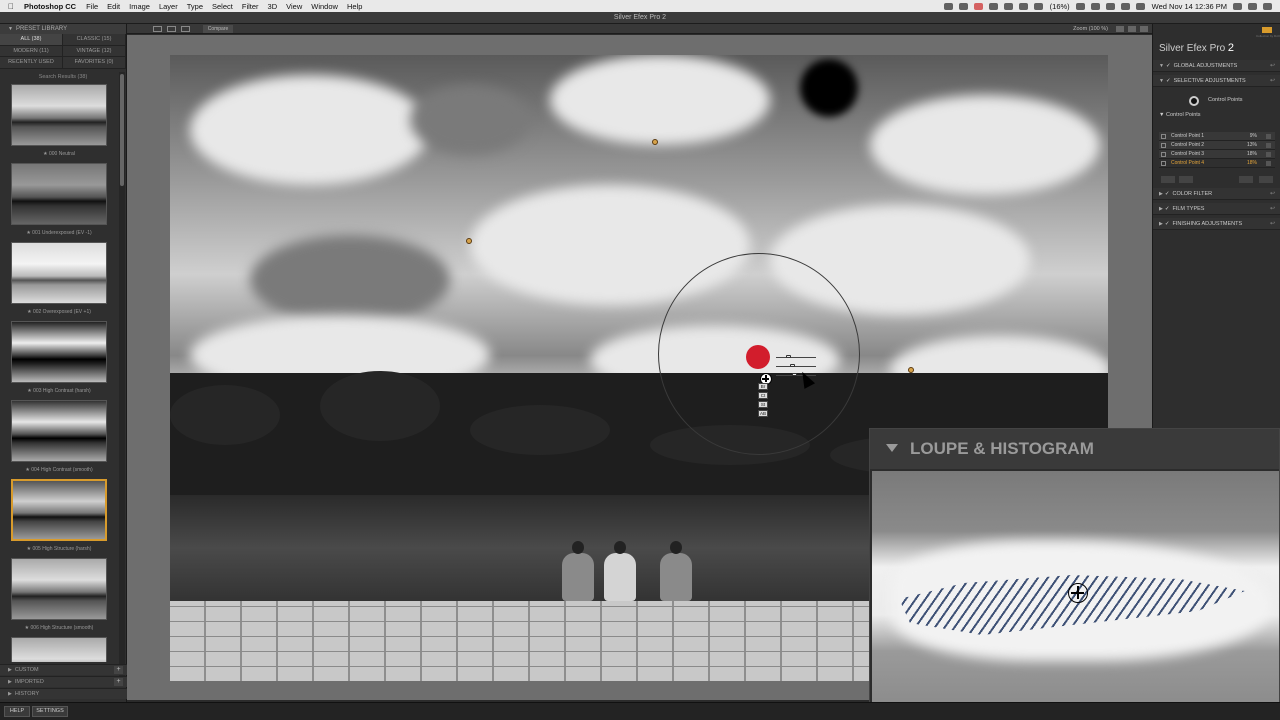 The height and width of the screenshot is (720, 1280). What do you see at coordinates (92, 6) in the screenshot?
I see `menu-file: File` at bounding box center [92, 6].